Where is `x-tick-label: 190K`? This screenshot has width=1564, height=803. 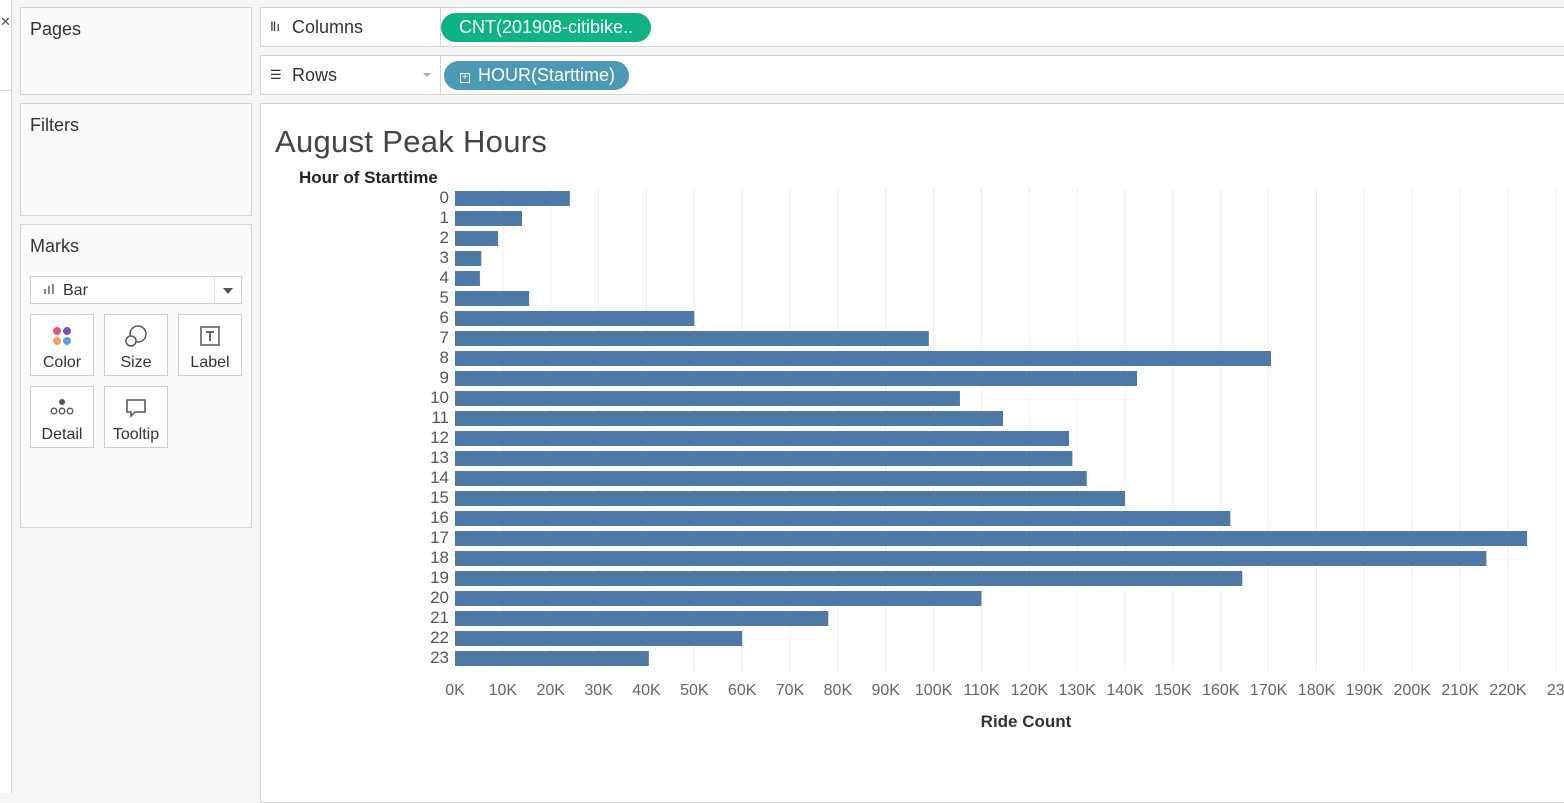
x-tick-label: 190K is located at coordinates (1365, 690).